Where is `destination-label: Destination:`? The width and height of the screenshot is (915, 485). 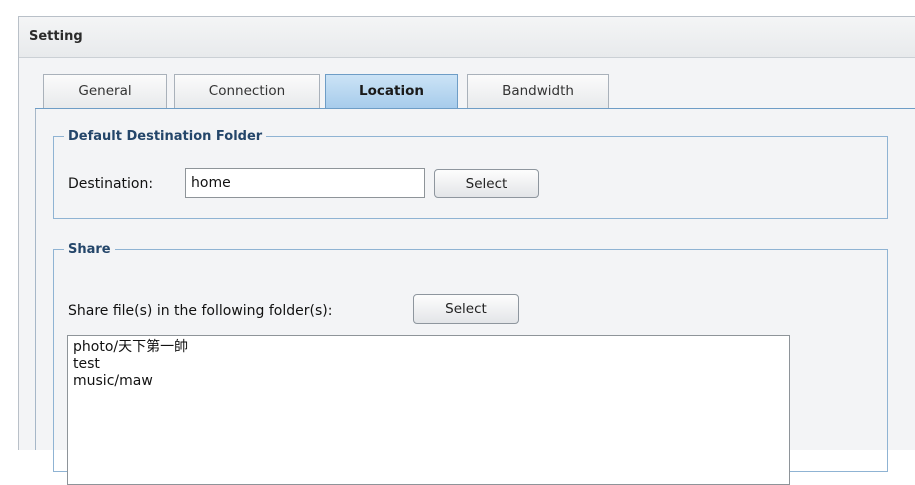
destination-label: Destination: is located at coordinates (111, 184).